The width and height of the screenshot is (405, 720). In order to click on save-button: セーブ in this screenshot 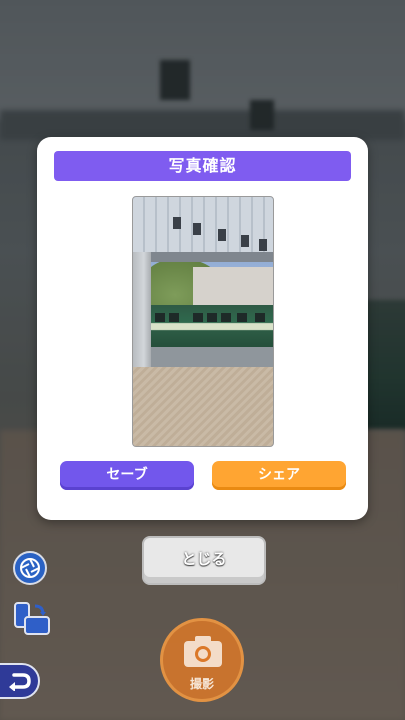, I will do `click(127, 475)`.